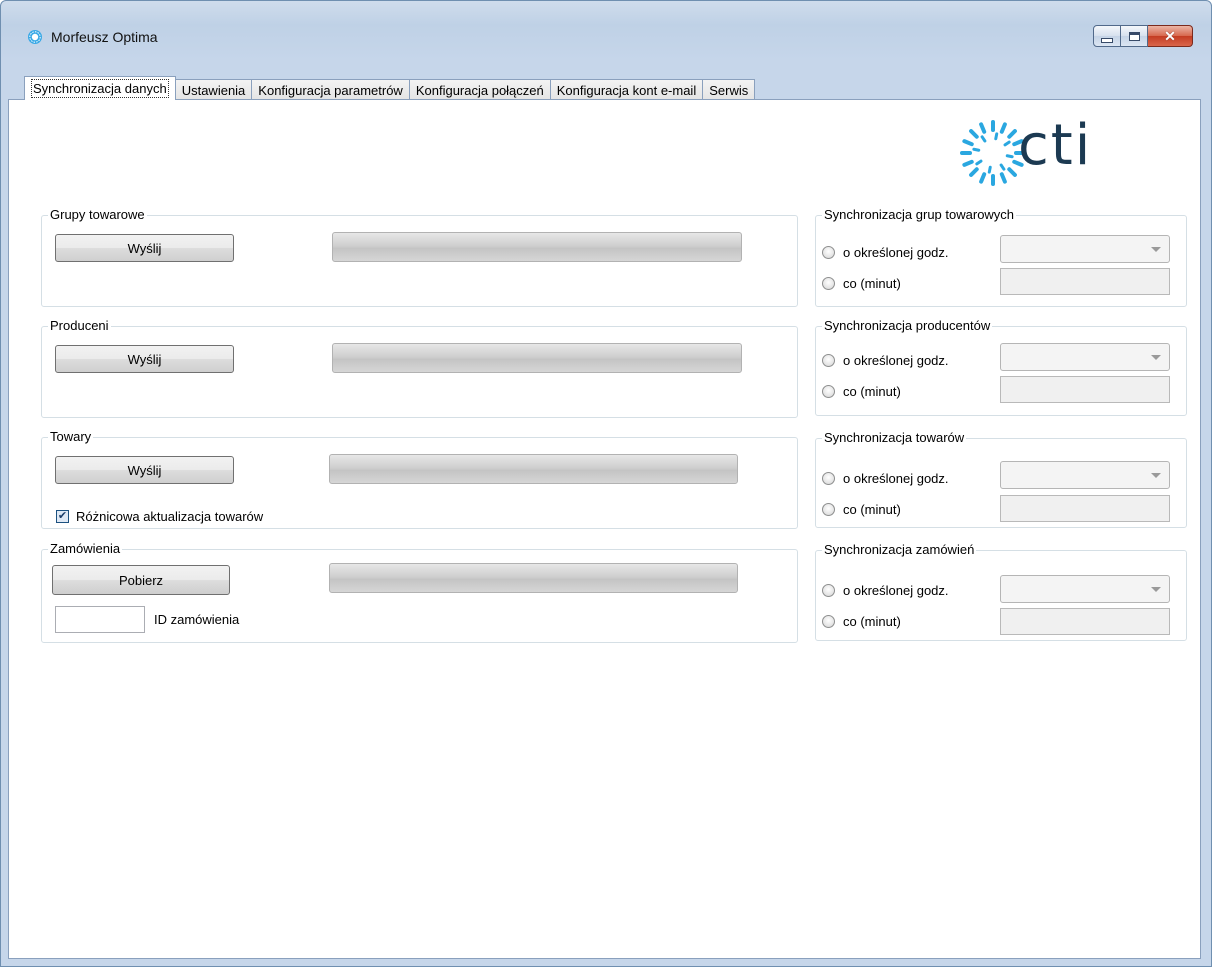 The height and width of the screenshot is (967, 1212). I want to click on title-bar: Morfeusz Optima ✕, so click(606, 26).